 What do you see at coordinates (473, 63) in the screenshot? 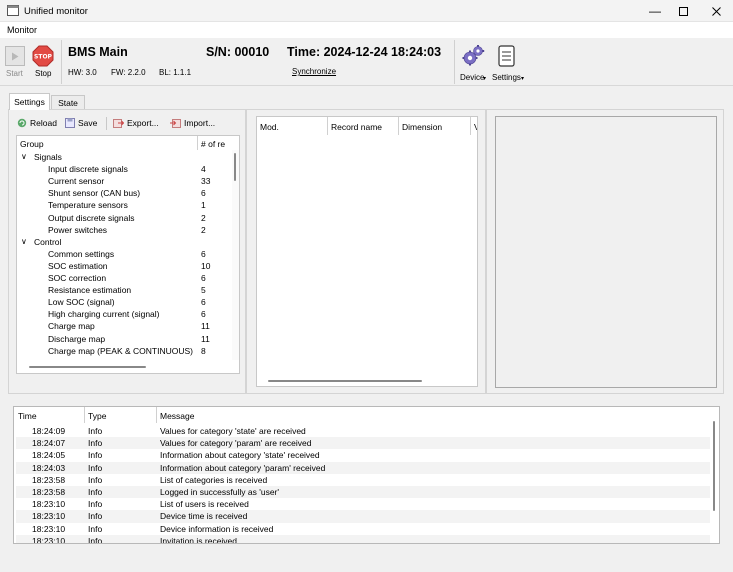
I see `device-menu-button: Device ▾` at bounding box center [473, 63].